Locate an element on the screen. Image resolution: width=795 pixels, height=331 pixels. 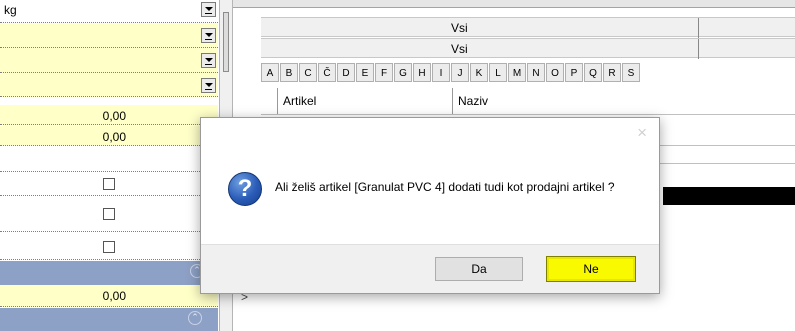
letter-filter-r: R is located at coordinates (612, 72).